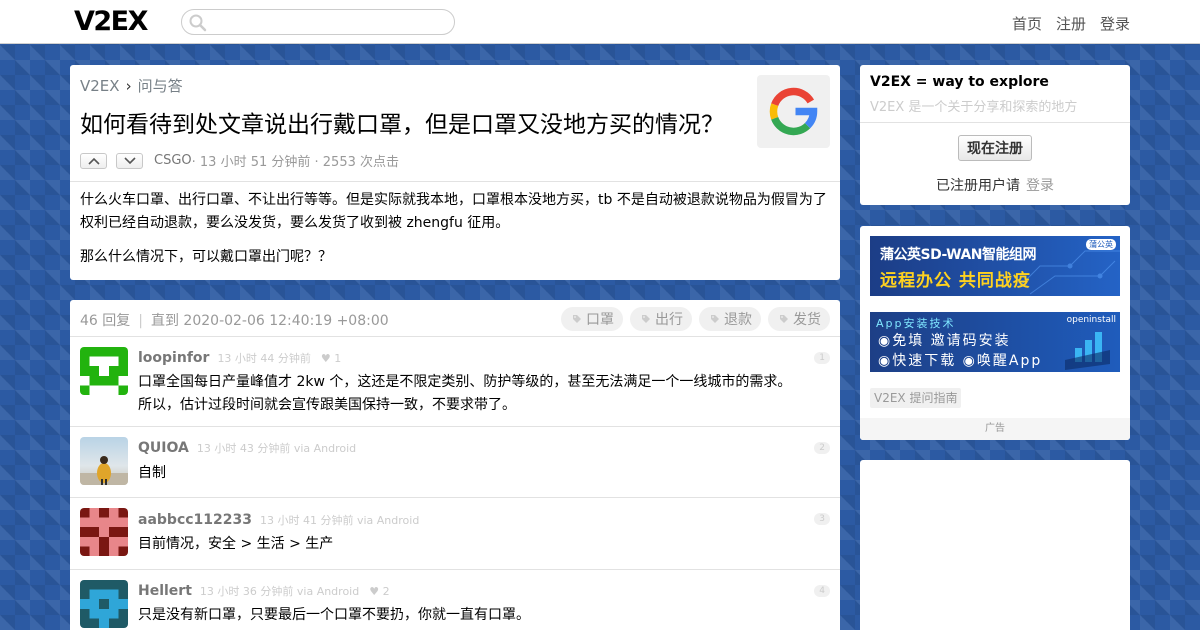 The height and width of the screenshot is (630, 1200). Describe the element at coordinates (592, 319) in the screenshot. I see `tag-link: 口罩` at that location.